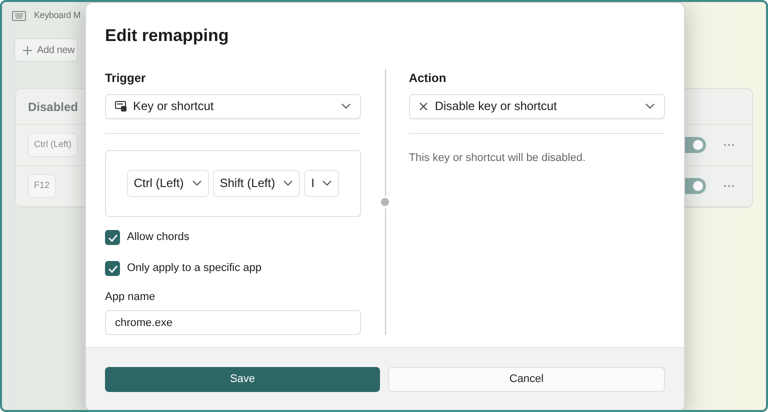 Image resolution: width=768 pixels, height=412 pixels. Describe the element at coordinates (526, 379) in the screenshot. I see `cancel-button: Cancel` at that location.